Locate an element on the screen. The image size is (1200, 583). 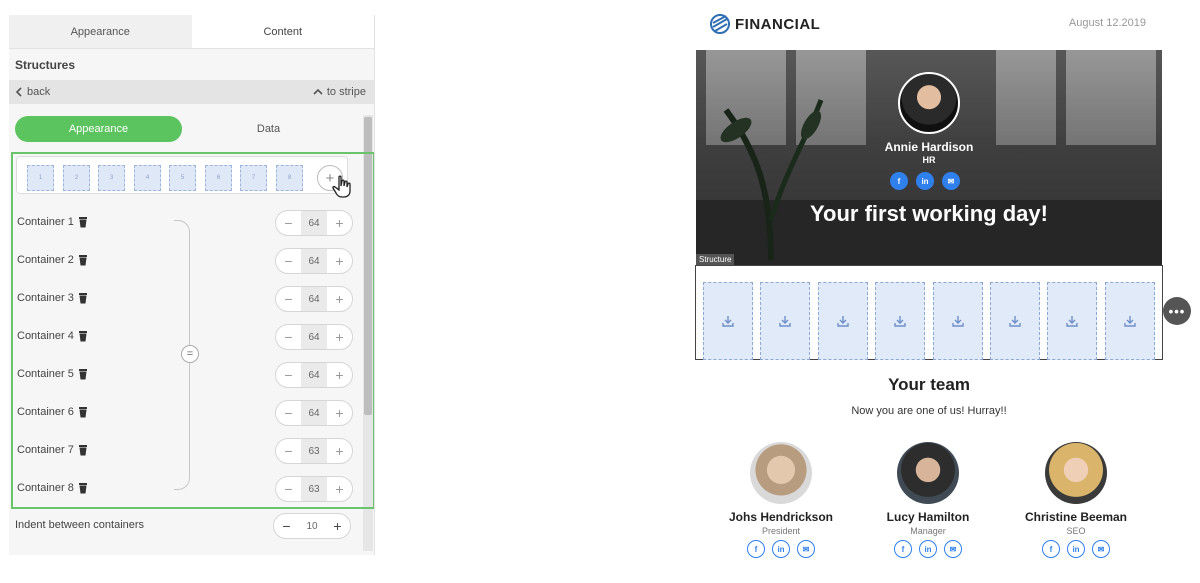
grid-cell: 1 is located at coordinates (40, 178).